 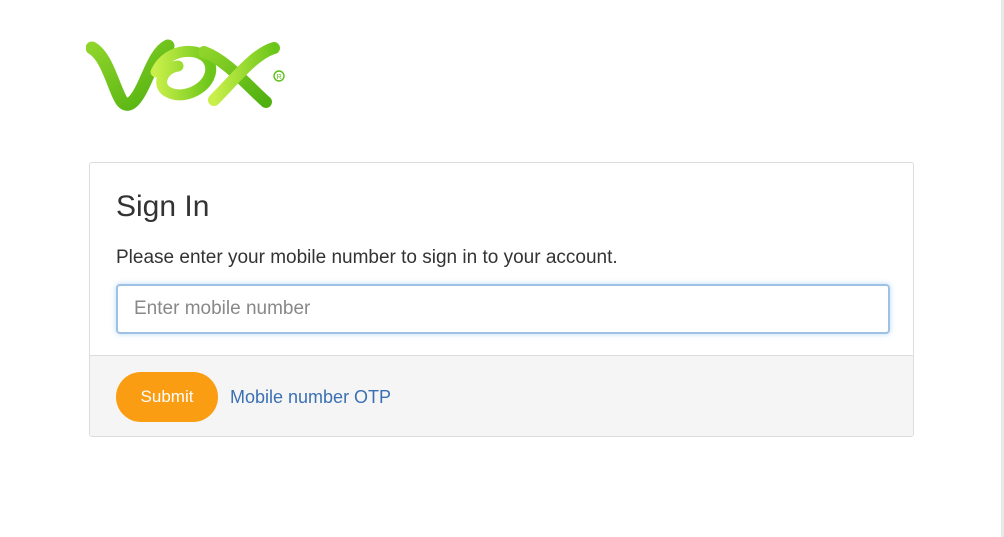 I want to click on sign-in-card-footer: Submit Mobile number OTP, so click(x=501, y=395).